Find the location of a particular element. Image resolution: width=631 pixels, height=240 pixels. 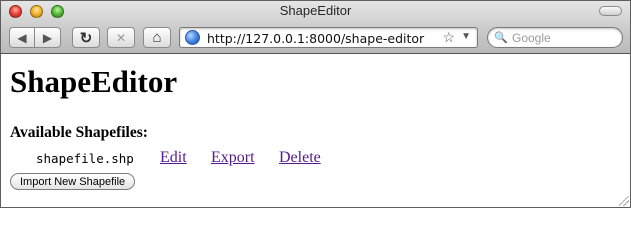

search-box: 🔍 is located at coordinates (555, 37).